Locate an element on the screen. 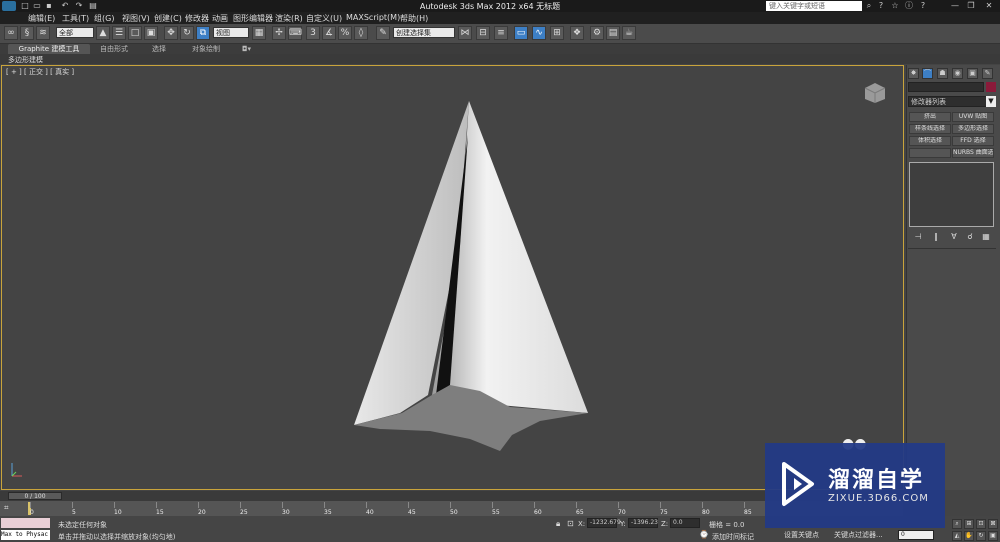  undo-icon: ↶ is located at coordinates (65, 6).